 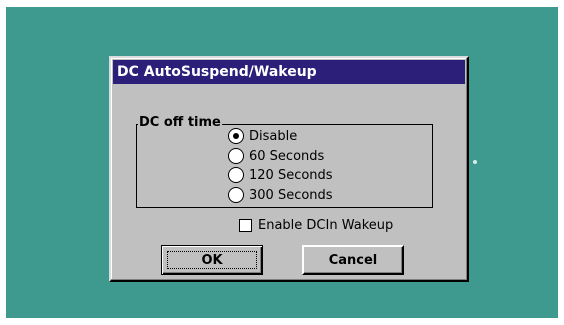 What do you see at coordinates (273, 136) in the screenshot?
I see `radio-label: Disable` at bounding box center [273, 136].